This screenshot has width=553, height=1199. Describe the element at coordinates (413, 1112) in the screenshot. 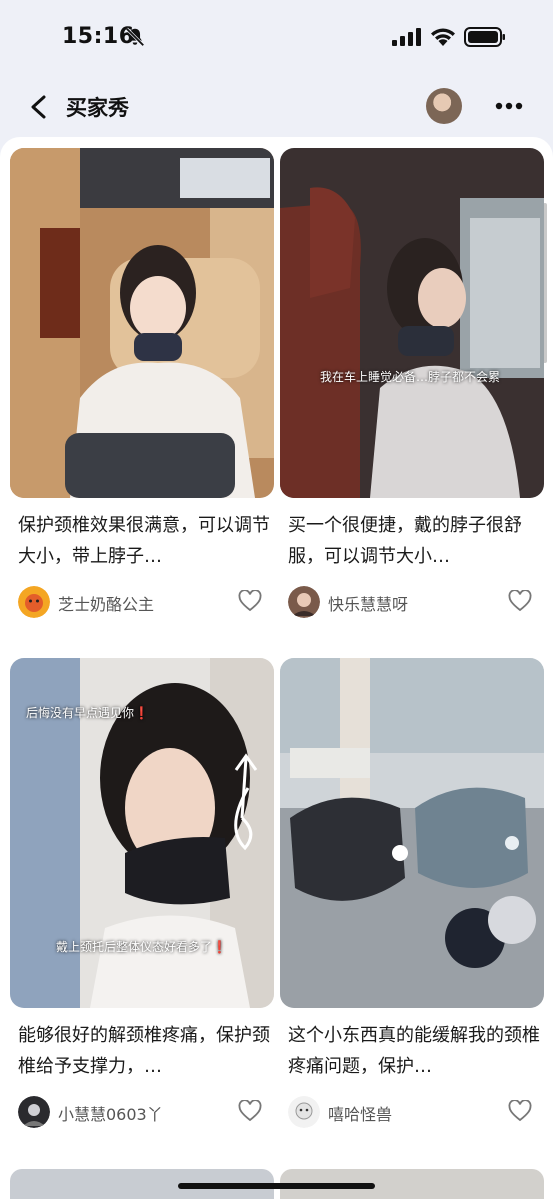

I see `post-author: 嘻哈怪兽` at that location.